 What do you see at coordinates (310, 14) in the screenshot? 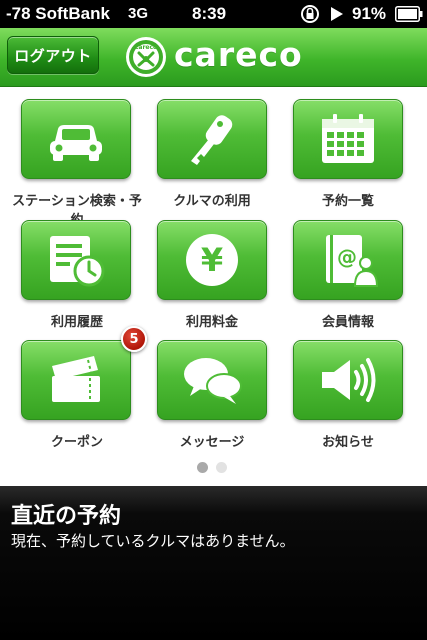
I see `rotation-lock-icon` at bounding box center [310, 14].